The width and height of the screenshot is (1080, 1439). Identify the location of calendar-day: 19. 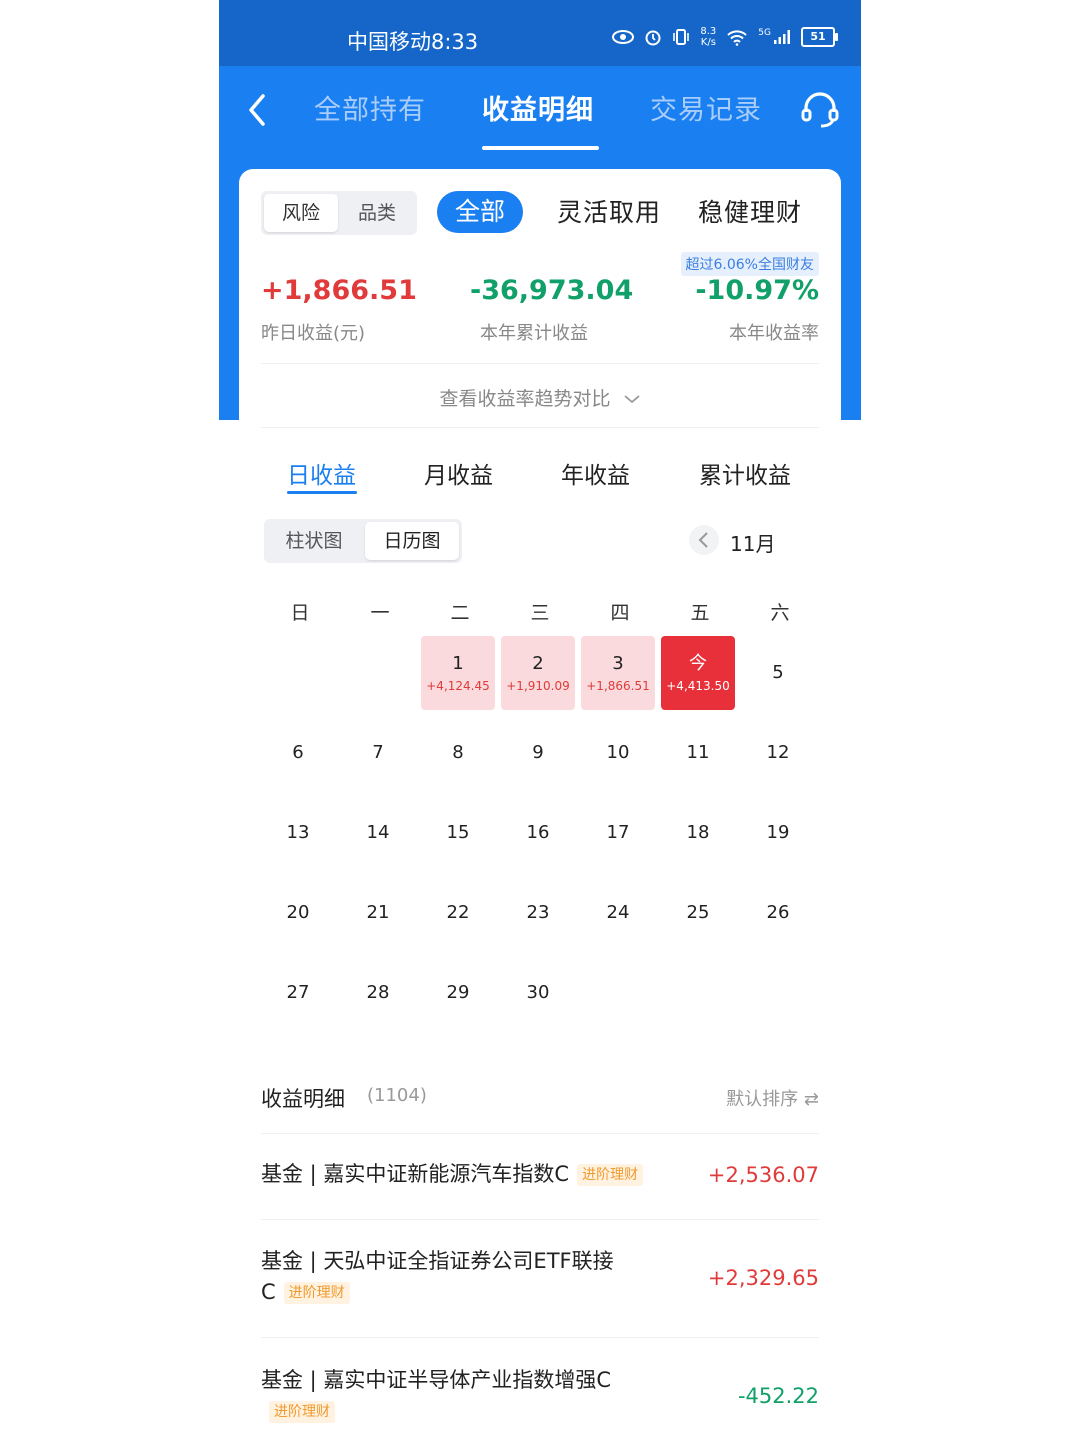
(778, 833).